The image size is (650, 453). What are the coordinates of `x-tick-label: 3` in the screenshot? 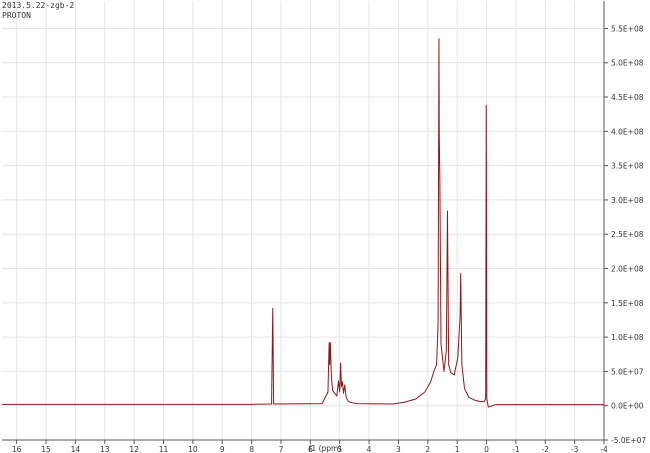 It's located at (398, 449).